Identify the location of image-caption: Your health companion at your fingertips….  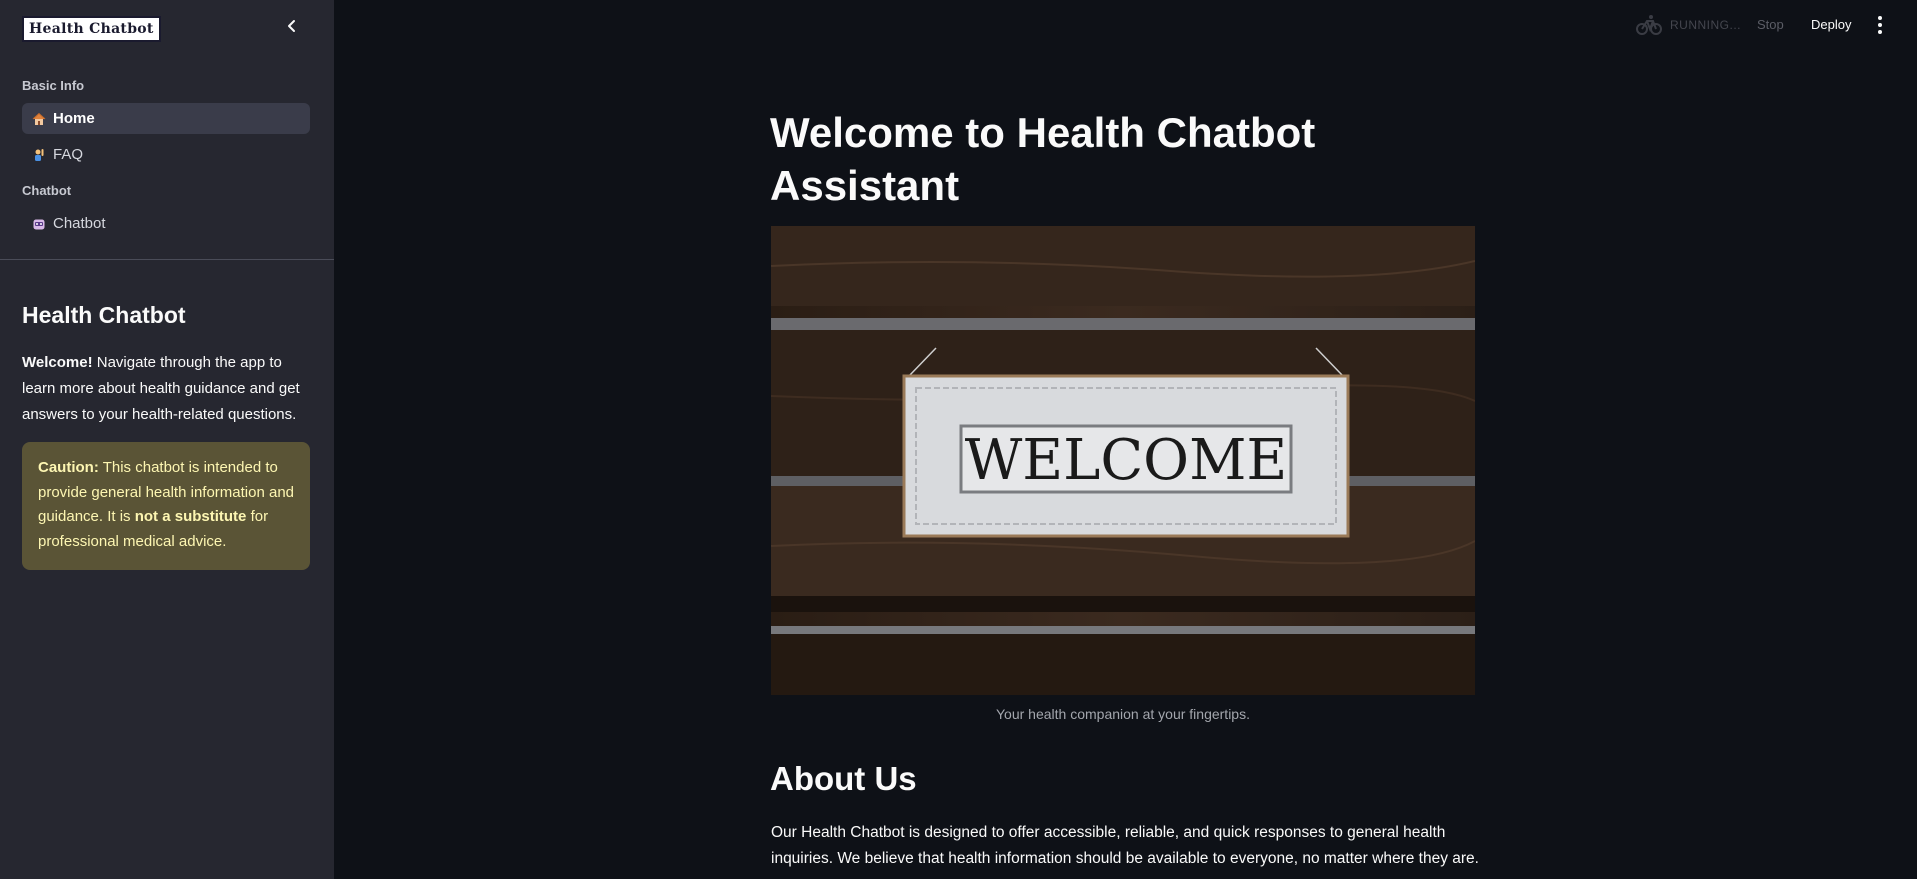
(1123, 714).